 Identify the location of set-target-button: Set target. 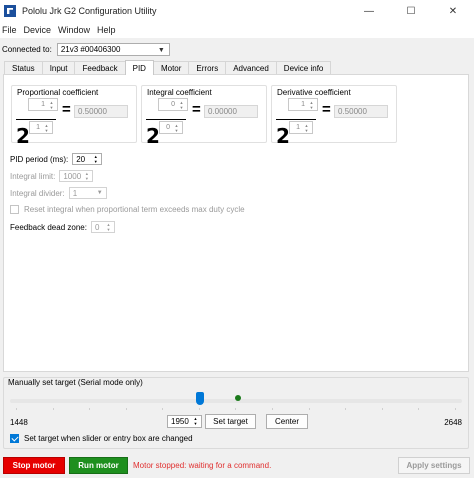
(230, 421).